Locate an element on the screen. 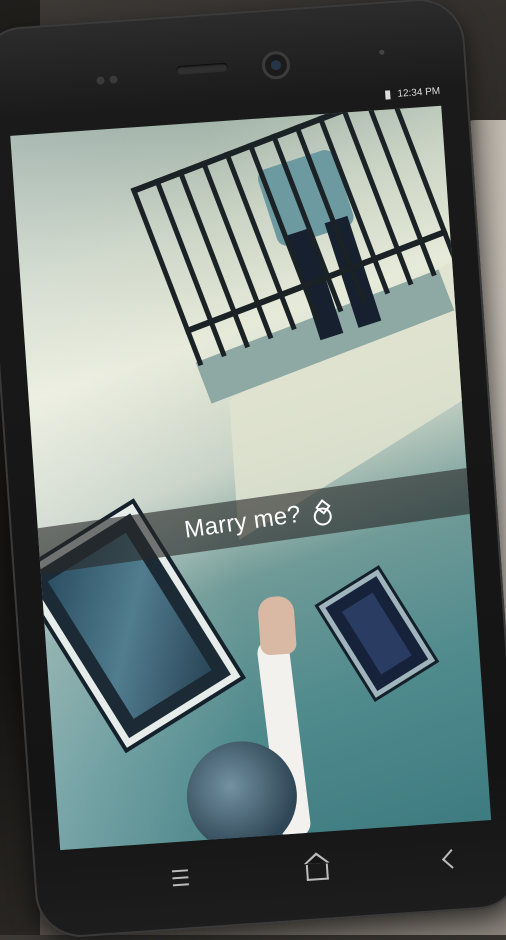  proximity-sensors is located at coordinates (109, 80).